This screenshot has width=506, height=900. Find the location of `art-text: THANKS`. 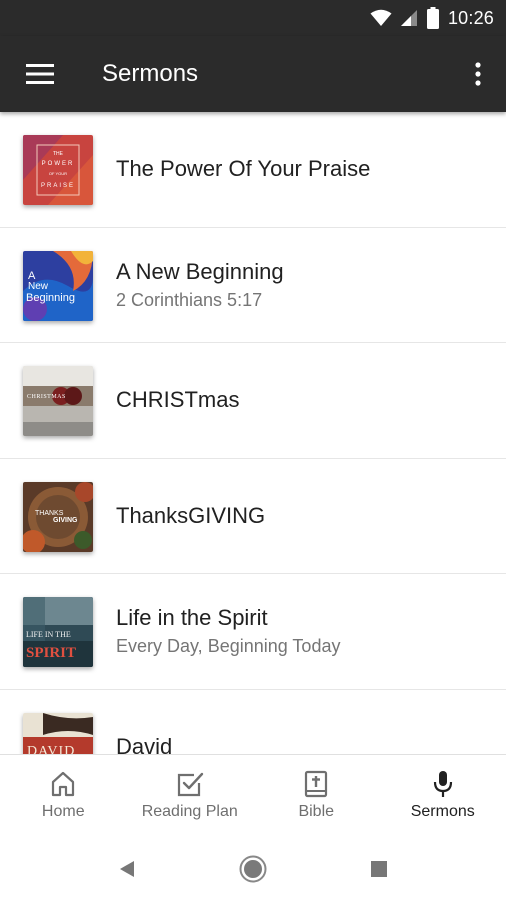

art-text: THANKS is located at coordinates (49, 513).